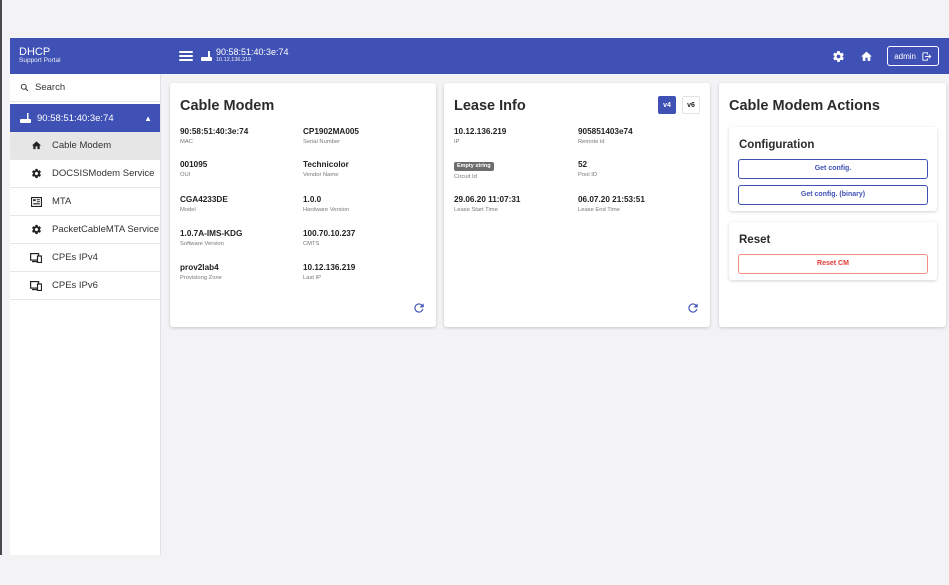 This screenshot has width=949, height=585. Describe the element at coordinates (927, 56) in the screenshot. I see `logout-icon` at that location.